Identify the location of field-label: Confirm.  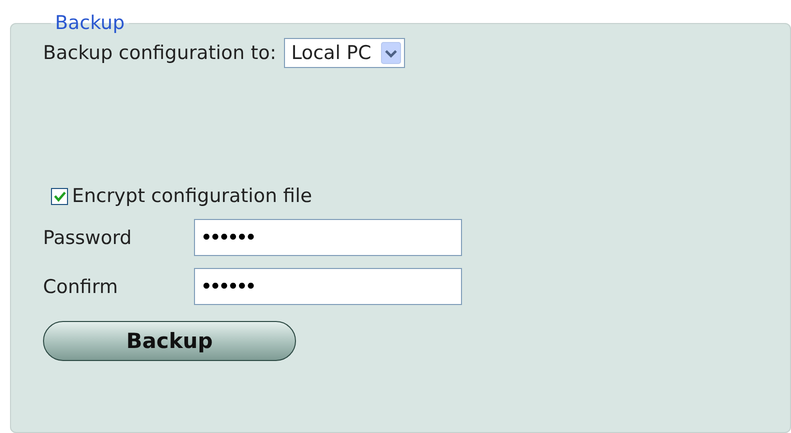
(81, 287).